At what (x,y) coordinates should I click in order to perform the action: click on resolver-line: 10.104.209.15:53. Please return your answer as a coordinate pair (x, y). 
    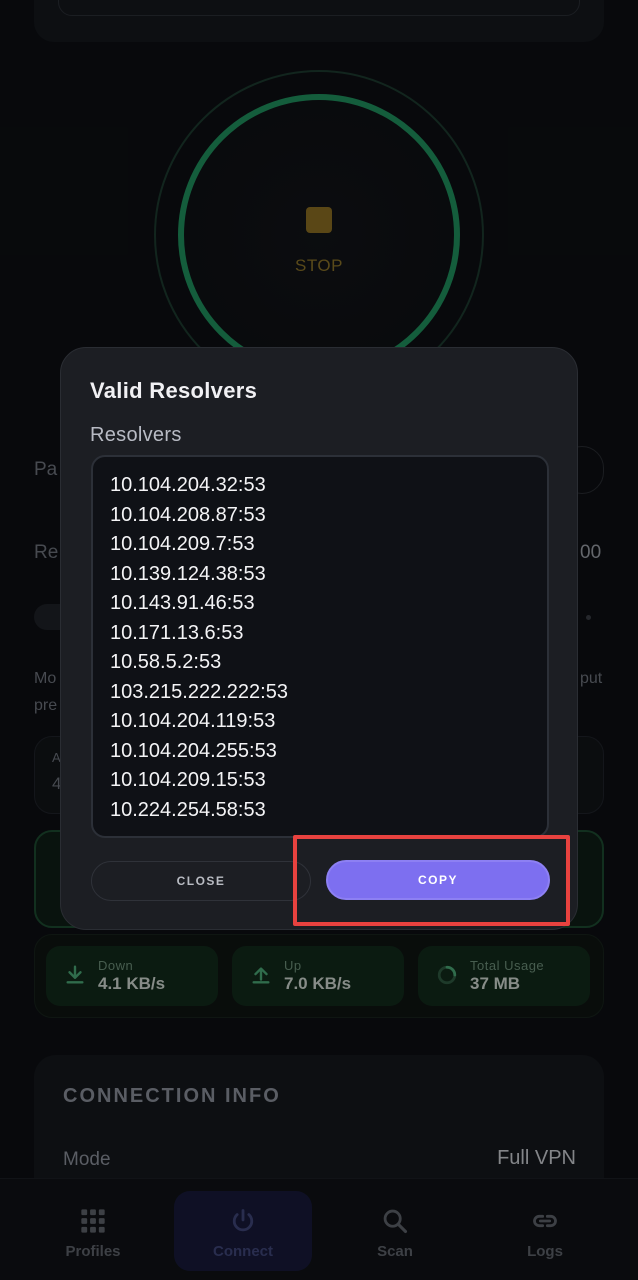
    Looking at the image, I should click on (188, 780).